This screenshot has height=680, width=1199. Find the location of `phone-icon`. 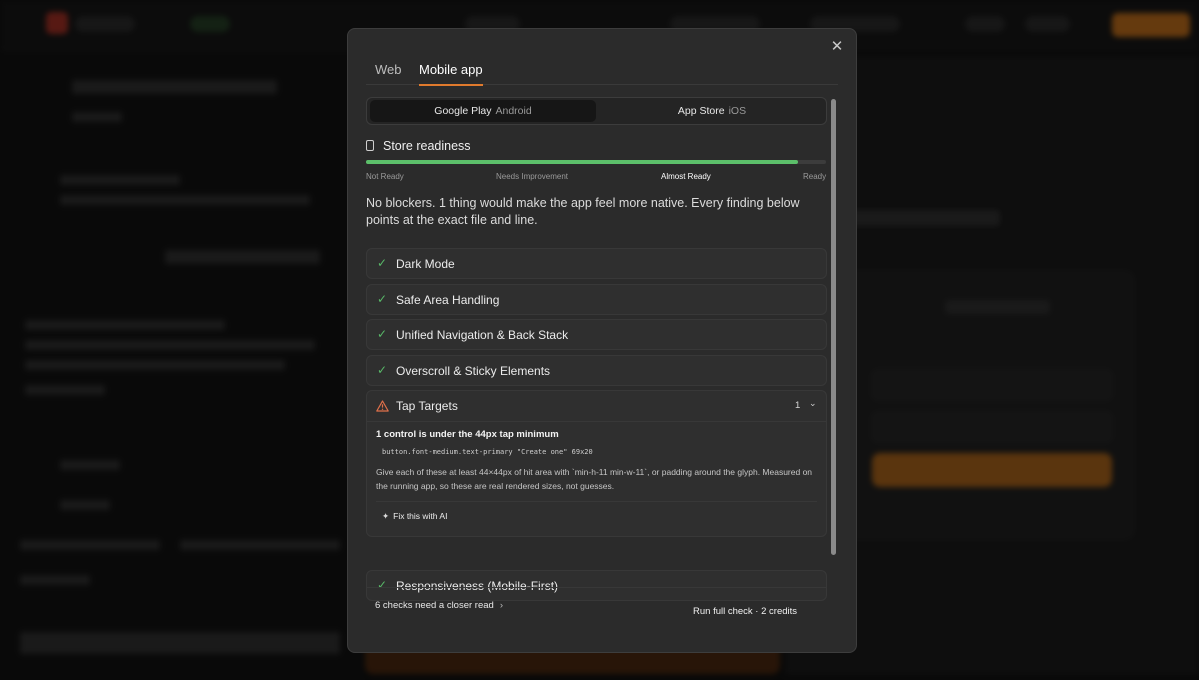

phone-icon is located at coordinates (370, 145).